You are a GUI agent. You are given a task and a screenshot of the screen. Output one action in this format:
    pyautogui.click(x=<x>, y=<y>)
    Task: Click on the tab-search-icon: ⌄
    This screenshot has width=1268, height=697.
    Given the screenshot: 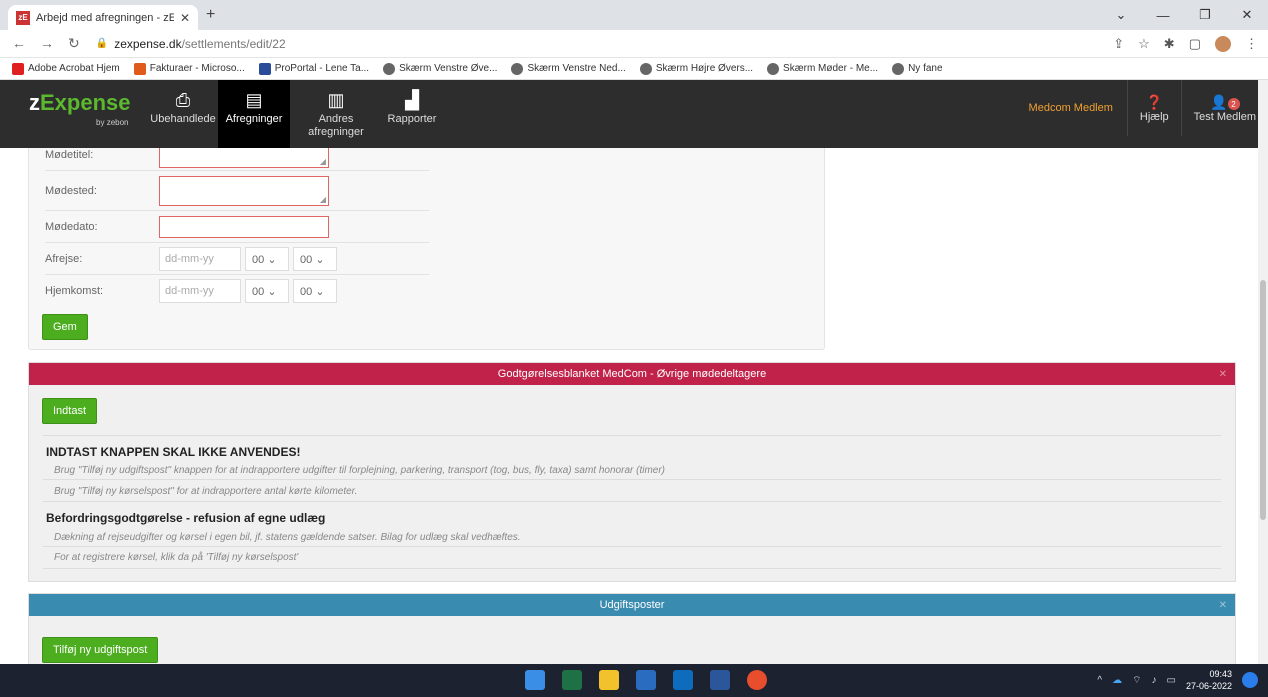 What is the action you would take?
    pyautogui.click(x=1121, y=15)
    